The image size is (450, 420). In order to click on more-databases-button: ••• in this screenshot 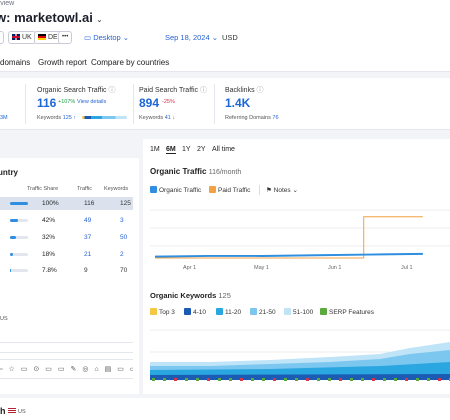, I will do `click(65, 37)`.